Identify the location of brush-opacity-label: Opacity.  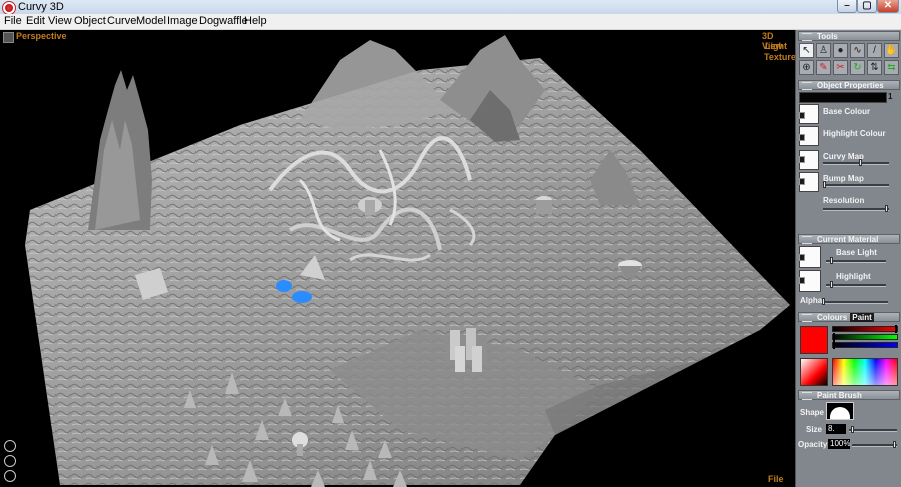
(813, 444).